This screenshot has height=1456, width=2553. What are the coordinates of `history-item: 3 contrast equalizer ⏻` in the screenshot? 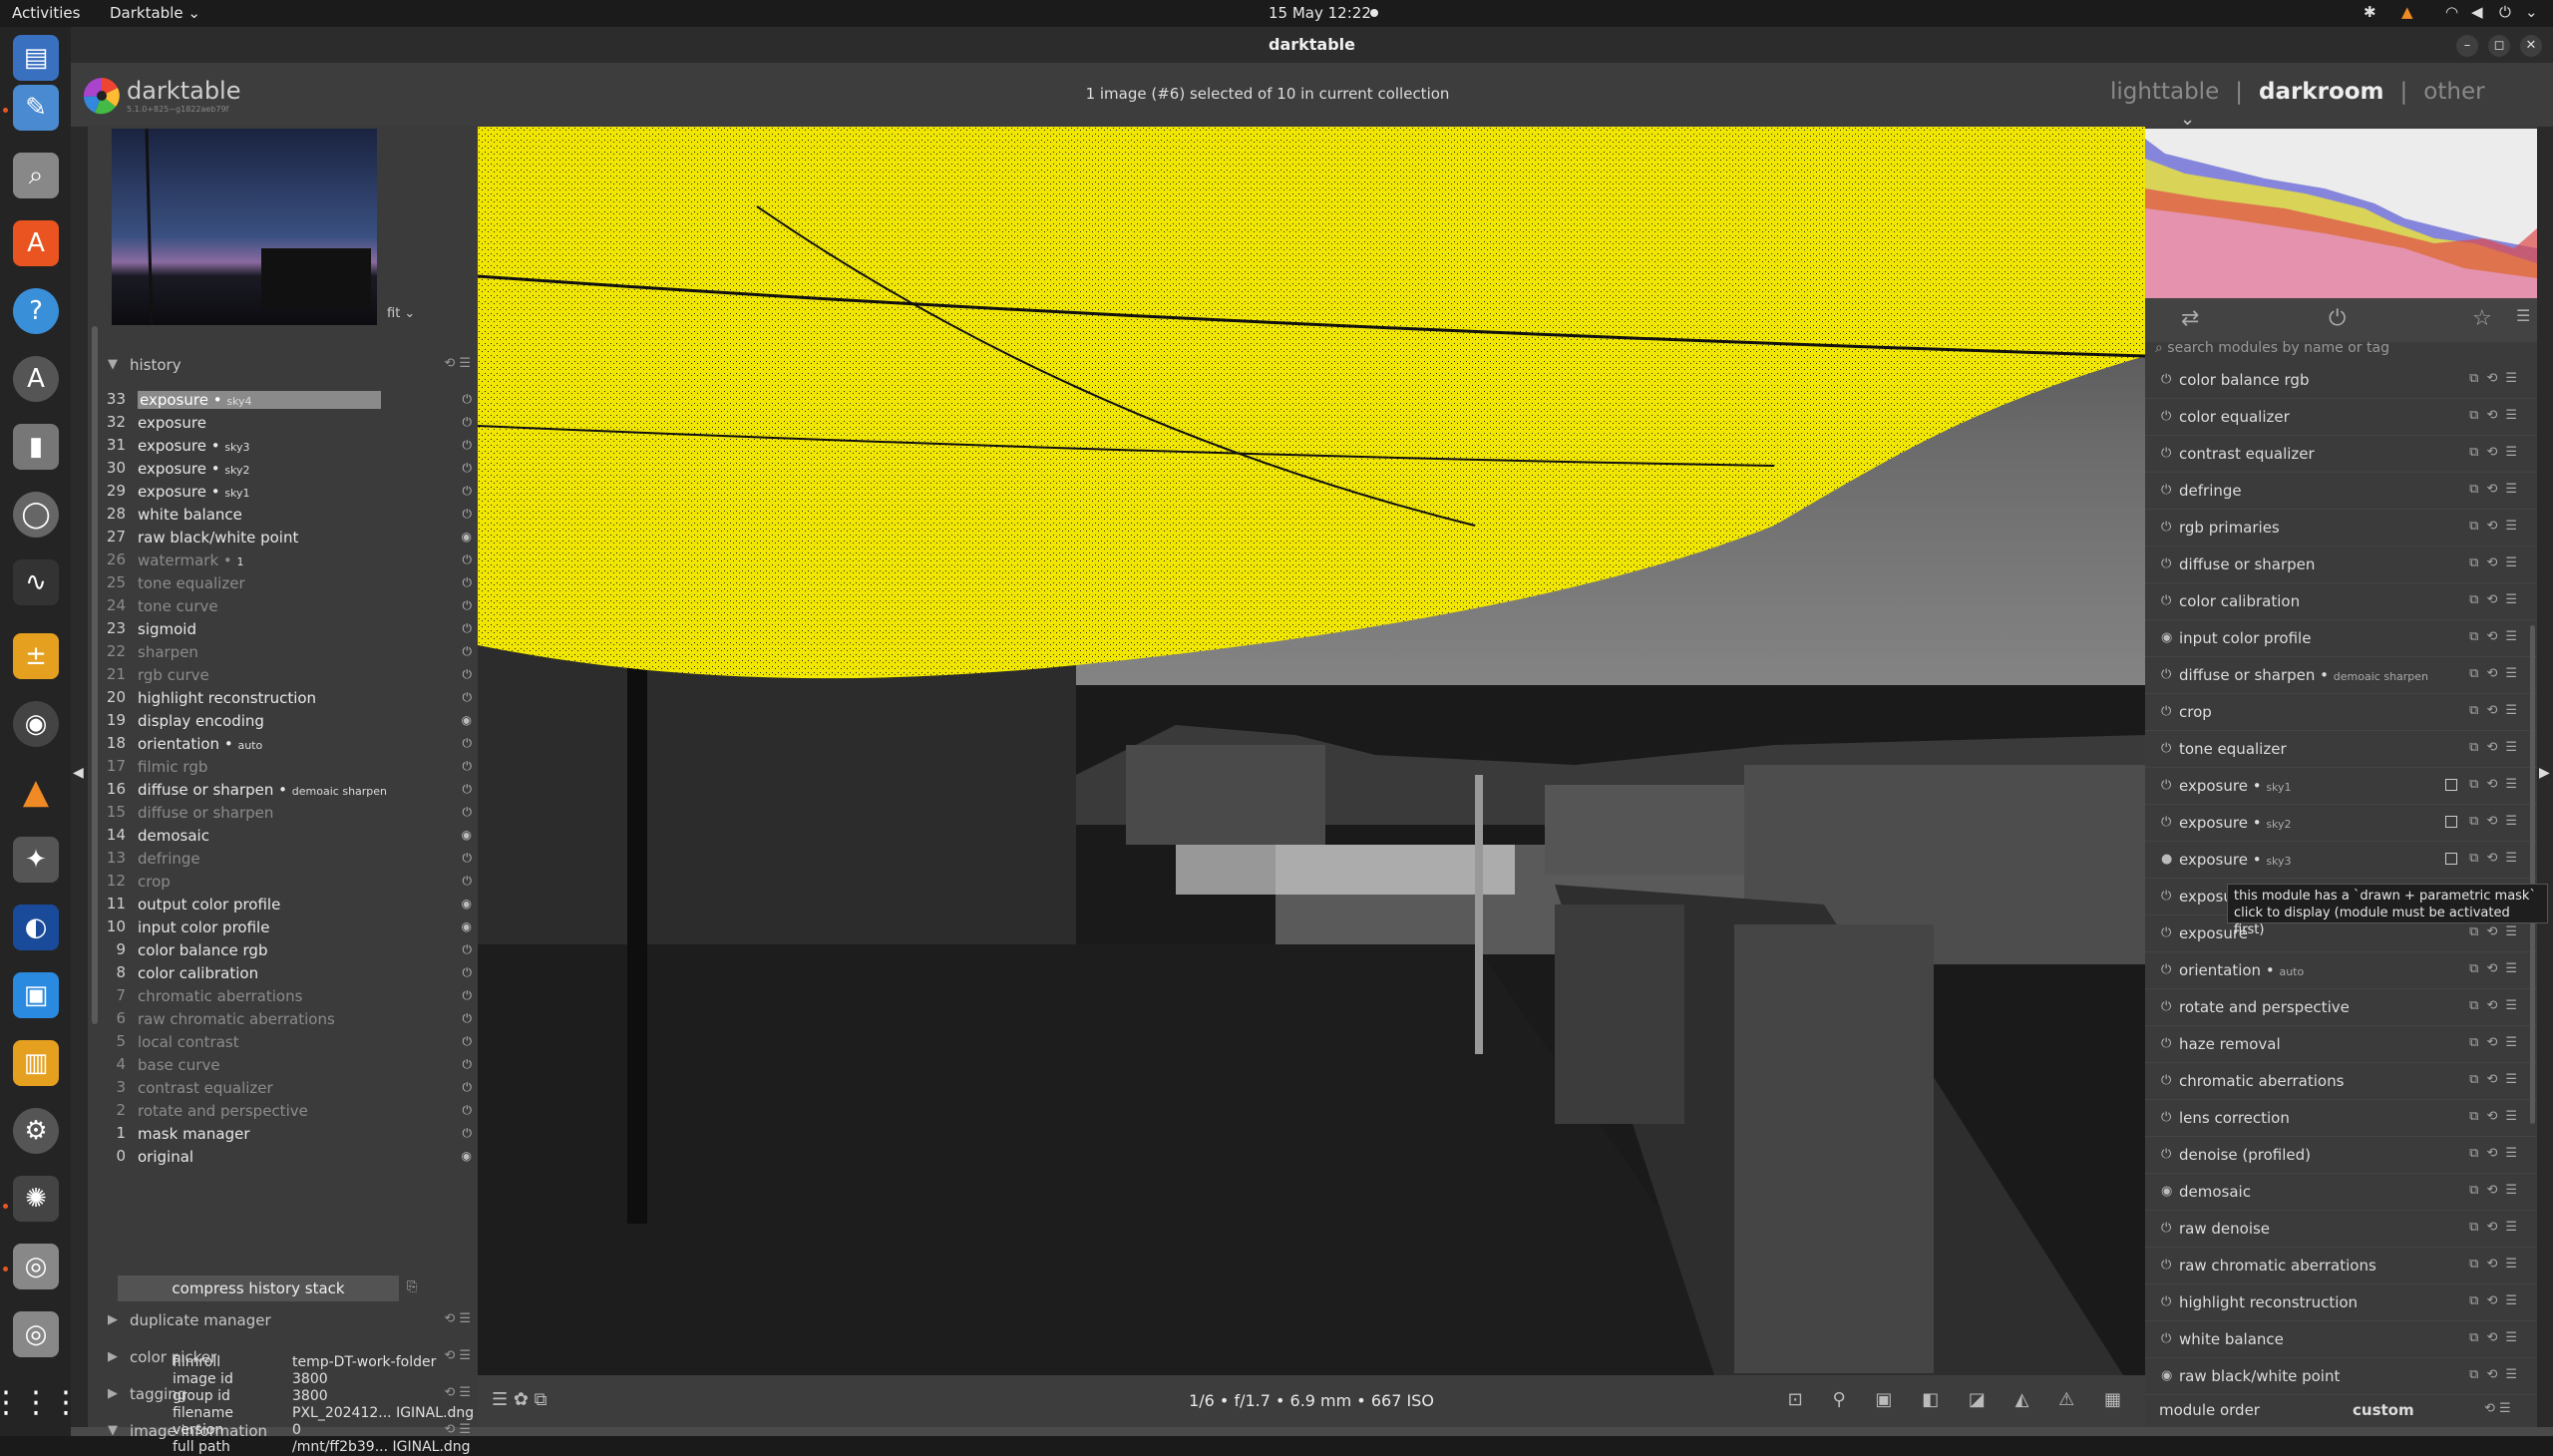 It's located at (291, 1089).